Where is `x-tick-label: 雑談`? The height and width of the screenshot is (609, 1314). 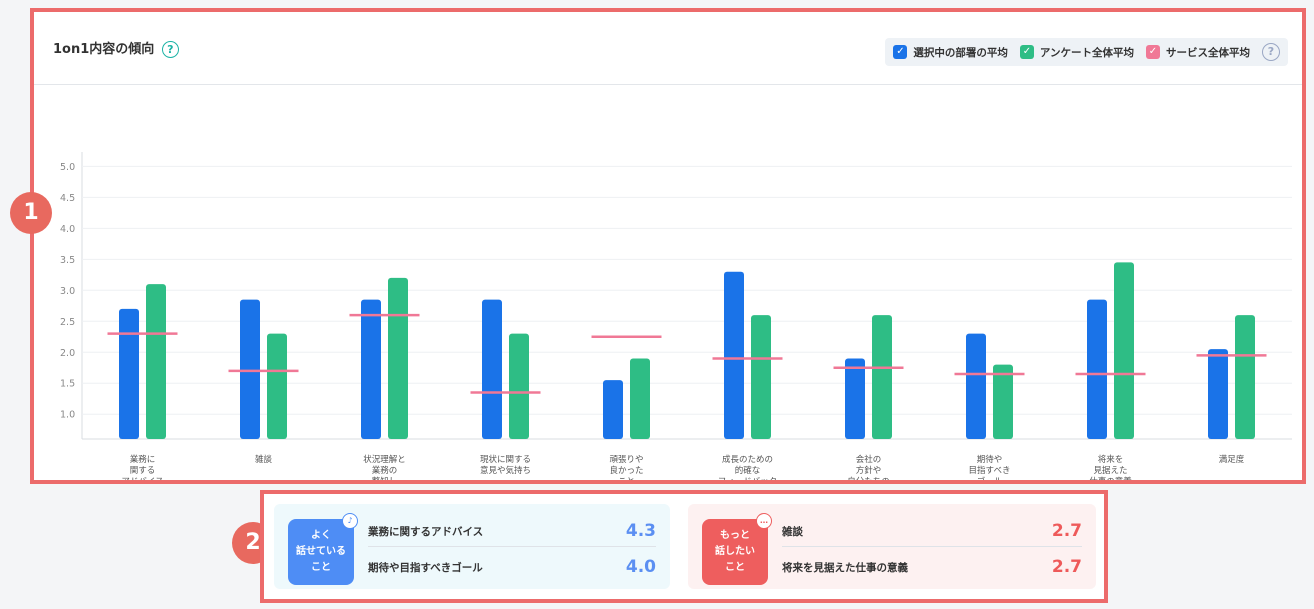
x-tick-label: 雑談 is located at coordinates (264, 459).